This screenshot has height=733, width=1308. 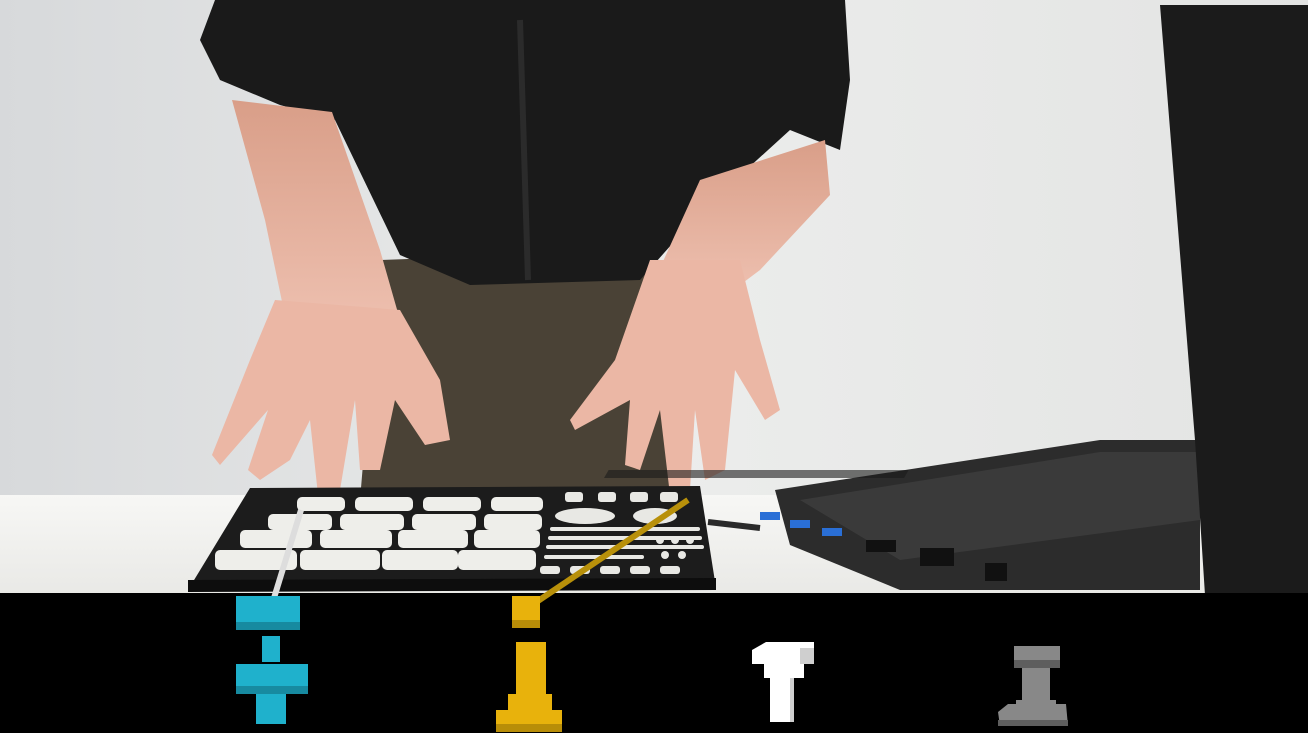 What do you see at coordinates (474, 539) in the screenshot?
I see `pad-controller` at bounding box center [474, 539].